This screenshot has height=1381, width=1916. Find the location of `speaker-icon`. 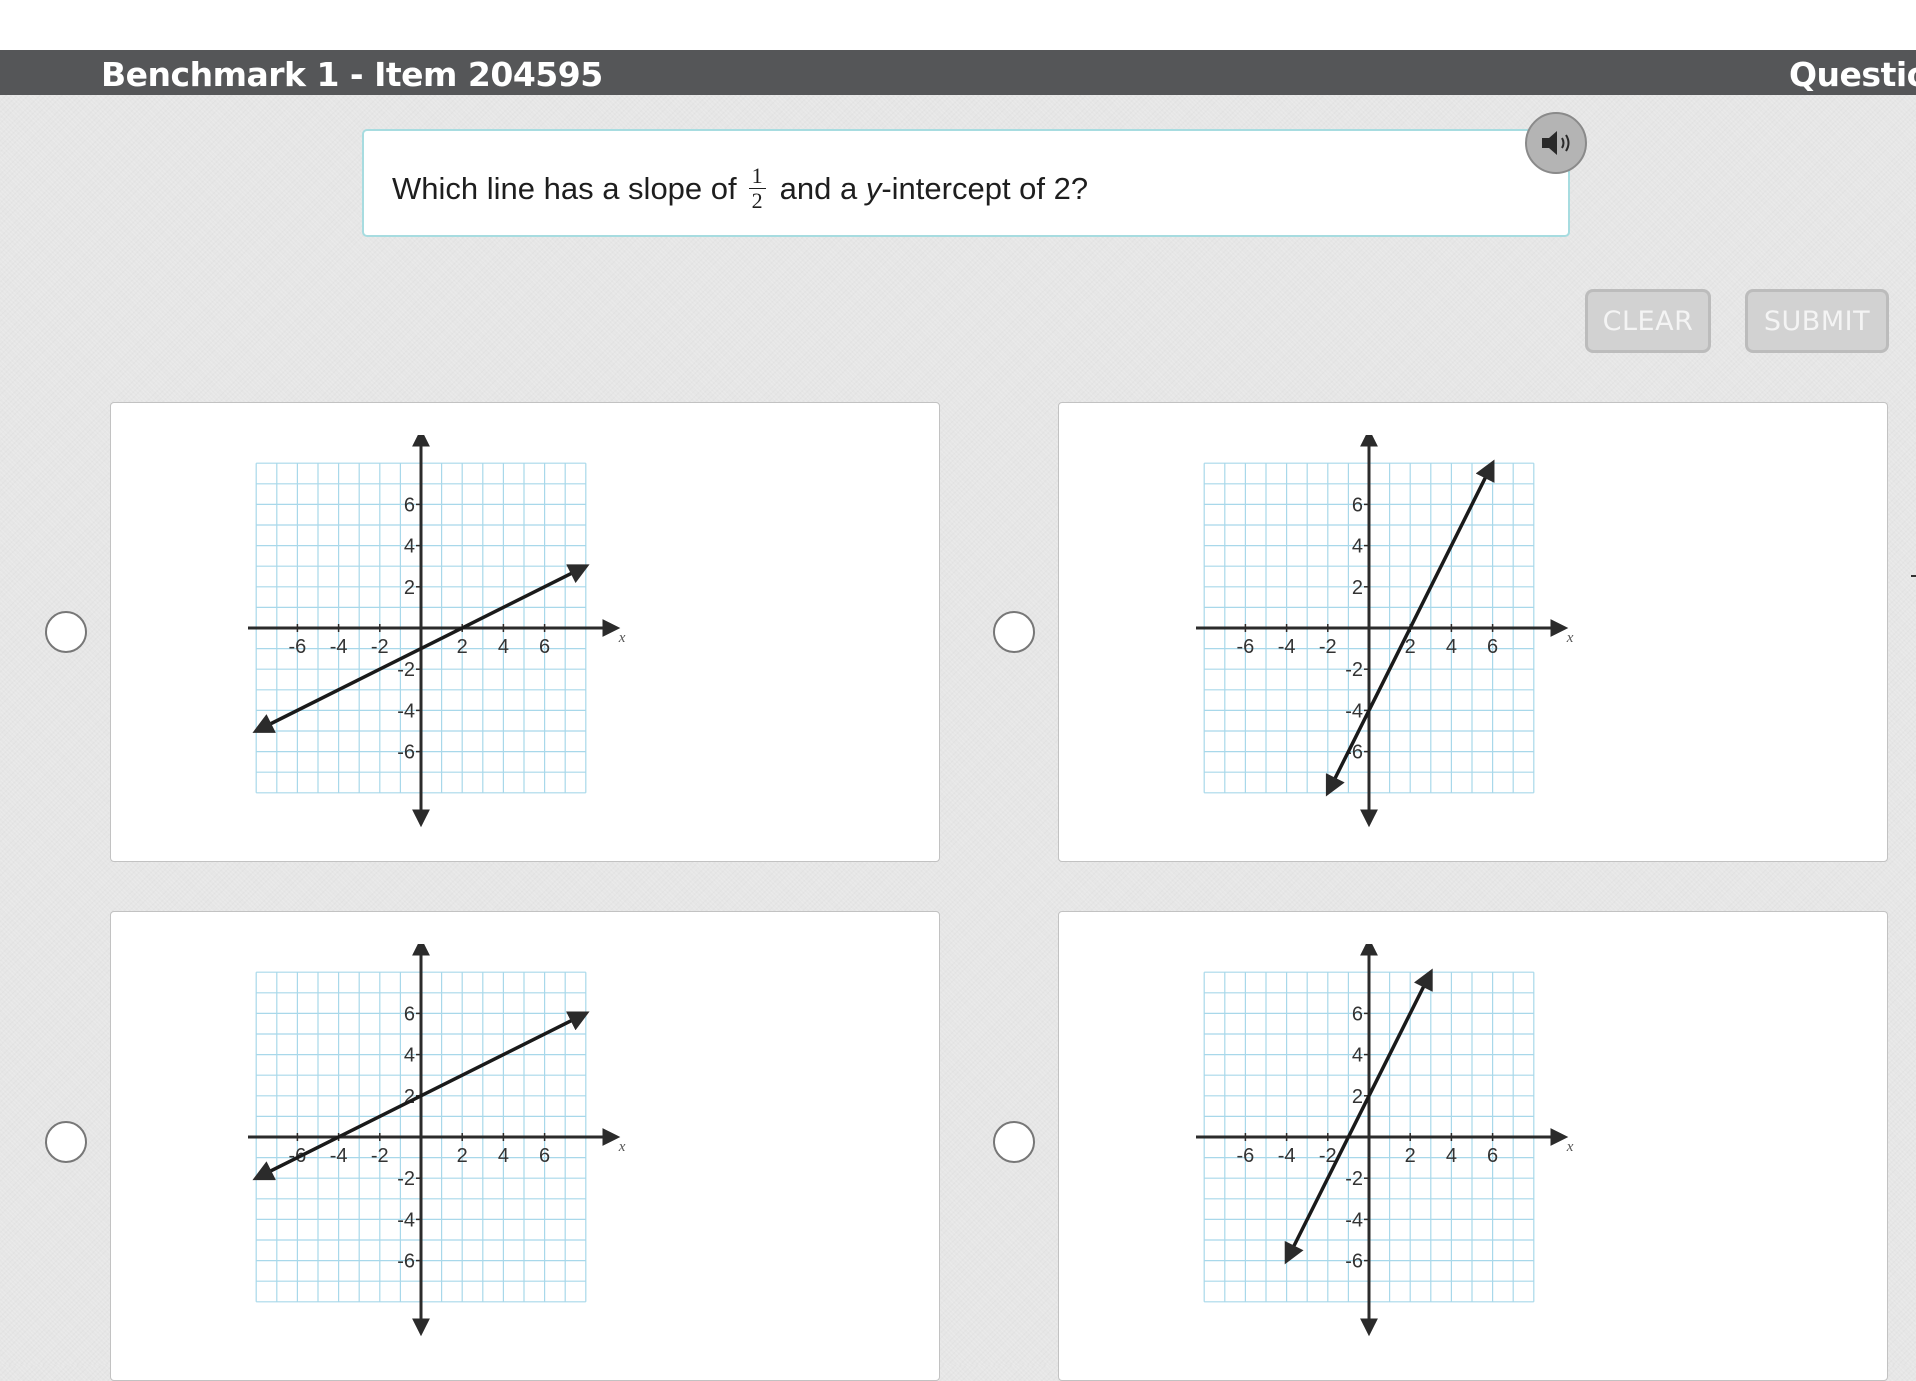

speaker-icon is located at coordinates (1556, 143).